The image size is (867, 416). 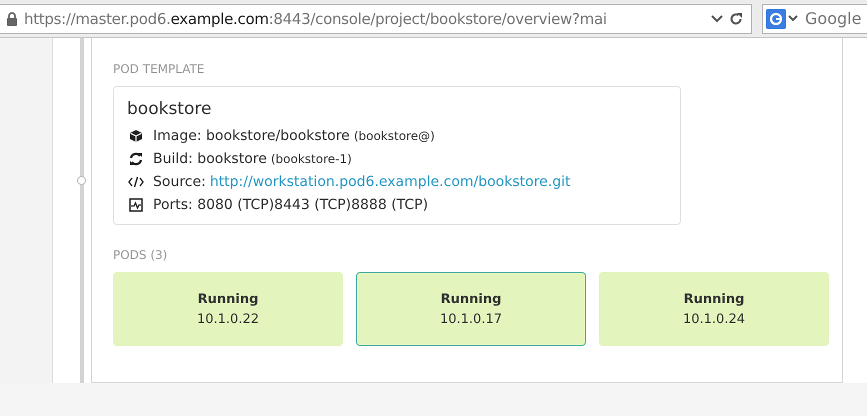 I want to click on lock-icon, so click(x=12, y=19).